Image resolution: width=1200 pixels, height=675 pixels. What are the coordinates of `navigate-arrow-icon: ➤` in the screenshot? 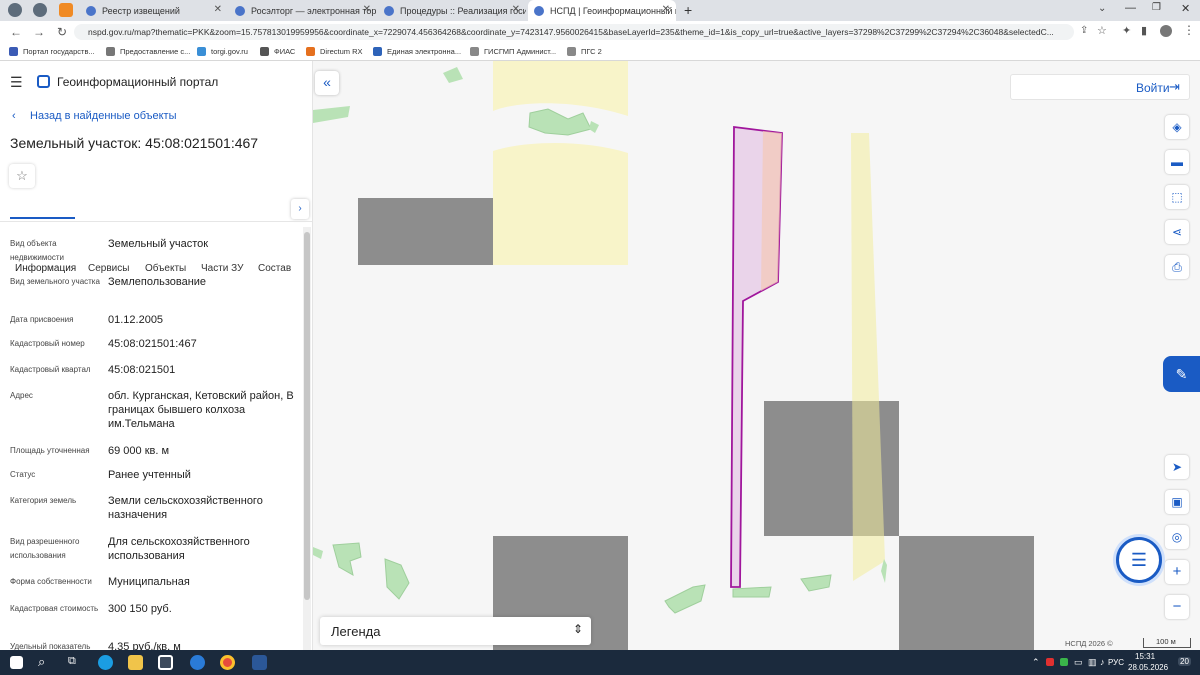 It's located at (1177, 467).